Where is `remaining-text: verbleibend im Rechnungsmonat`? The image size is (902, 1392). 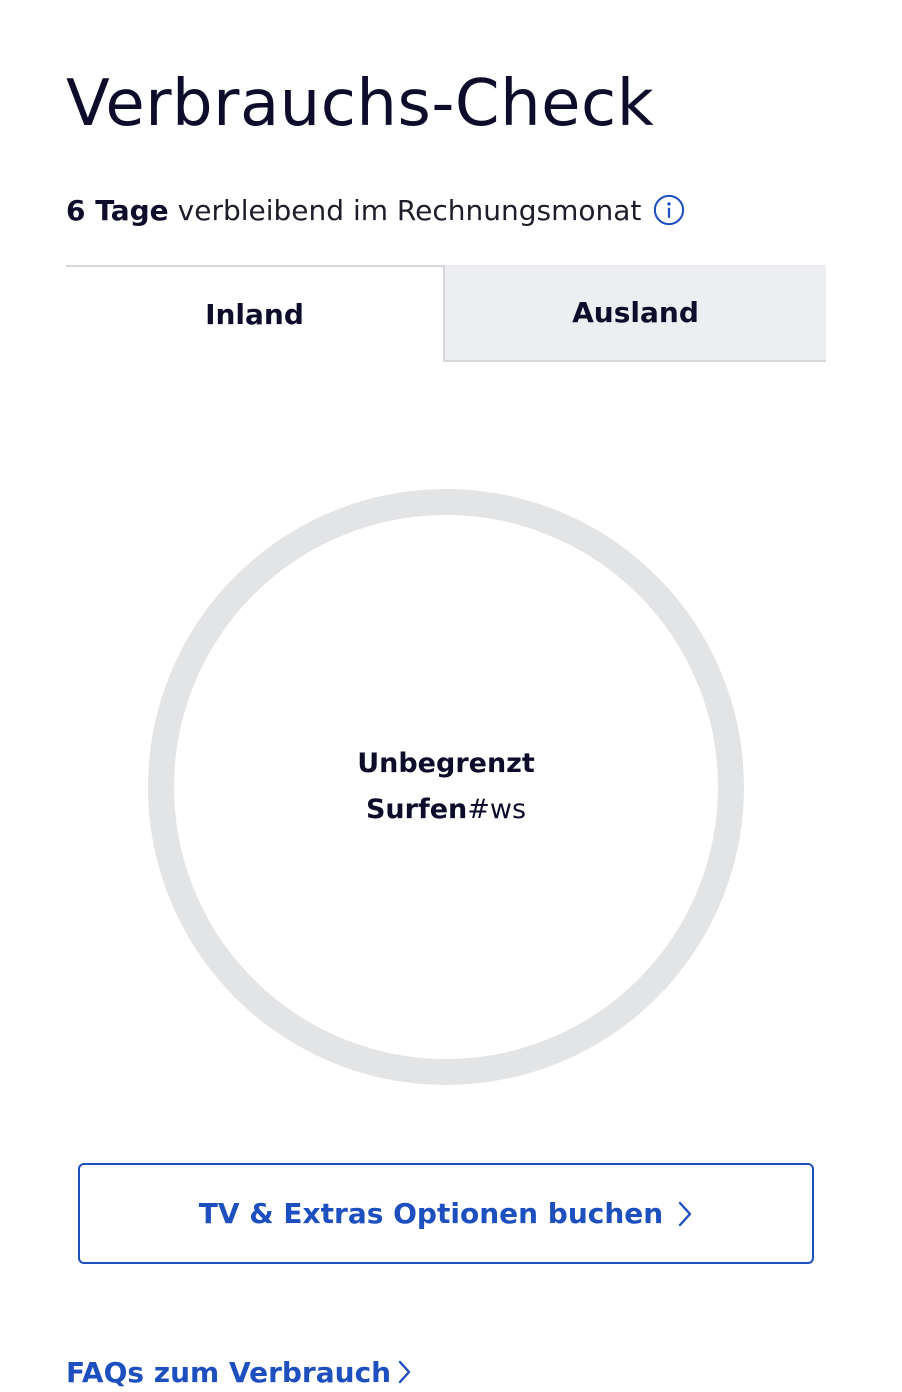 remaining-text: verbleibend im Rechnungsmonat is located at coordinates (409, 210).